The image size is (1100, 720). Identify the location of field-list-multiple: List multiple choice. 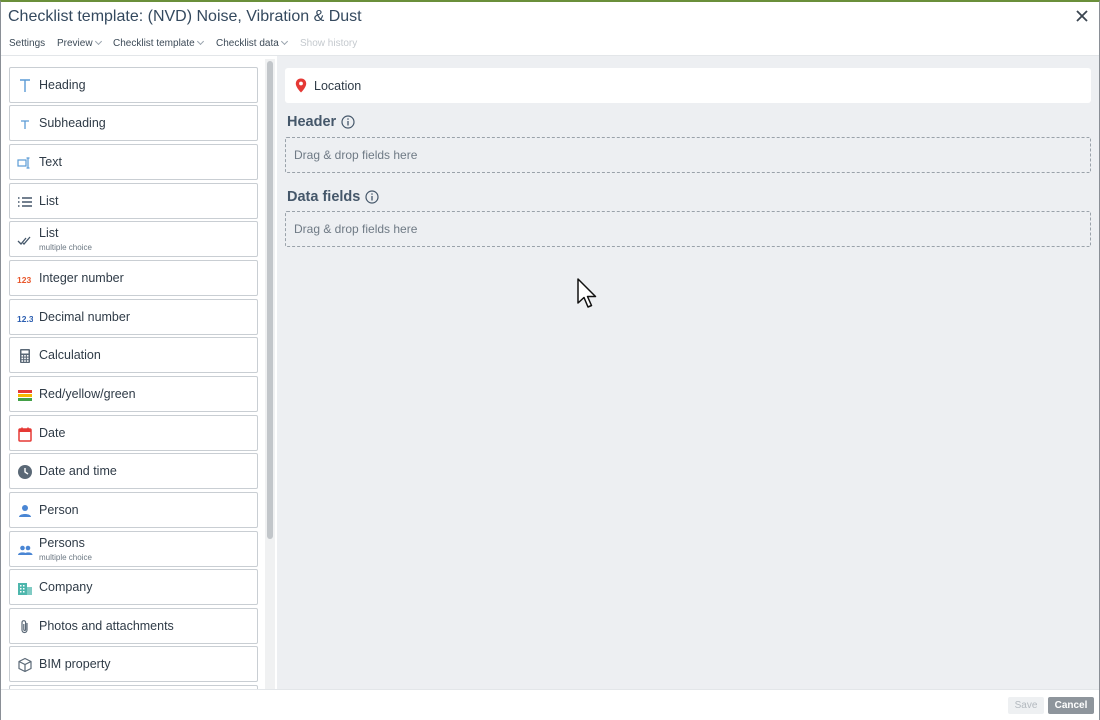
(133, 239).